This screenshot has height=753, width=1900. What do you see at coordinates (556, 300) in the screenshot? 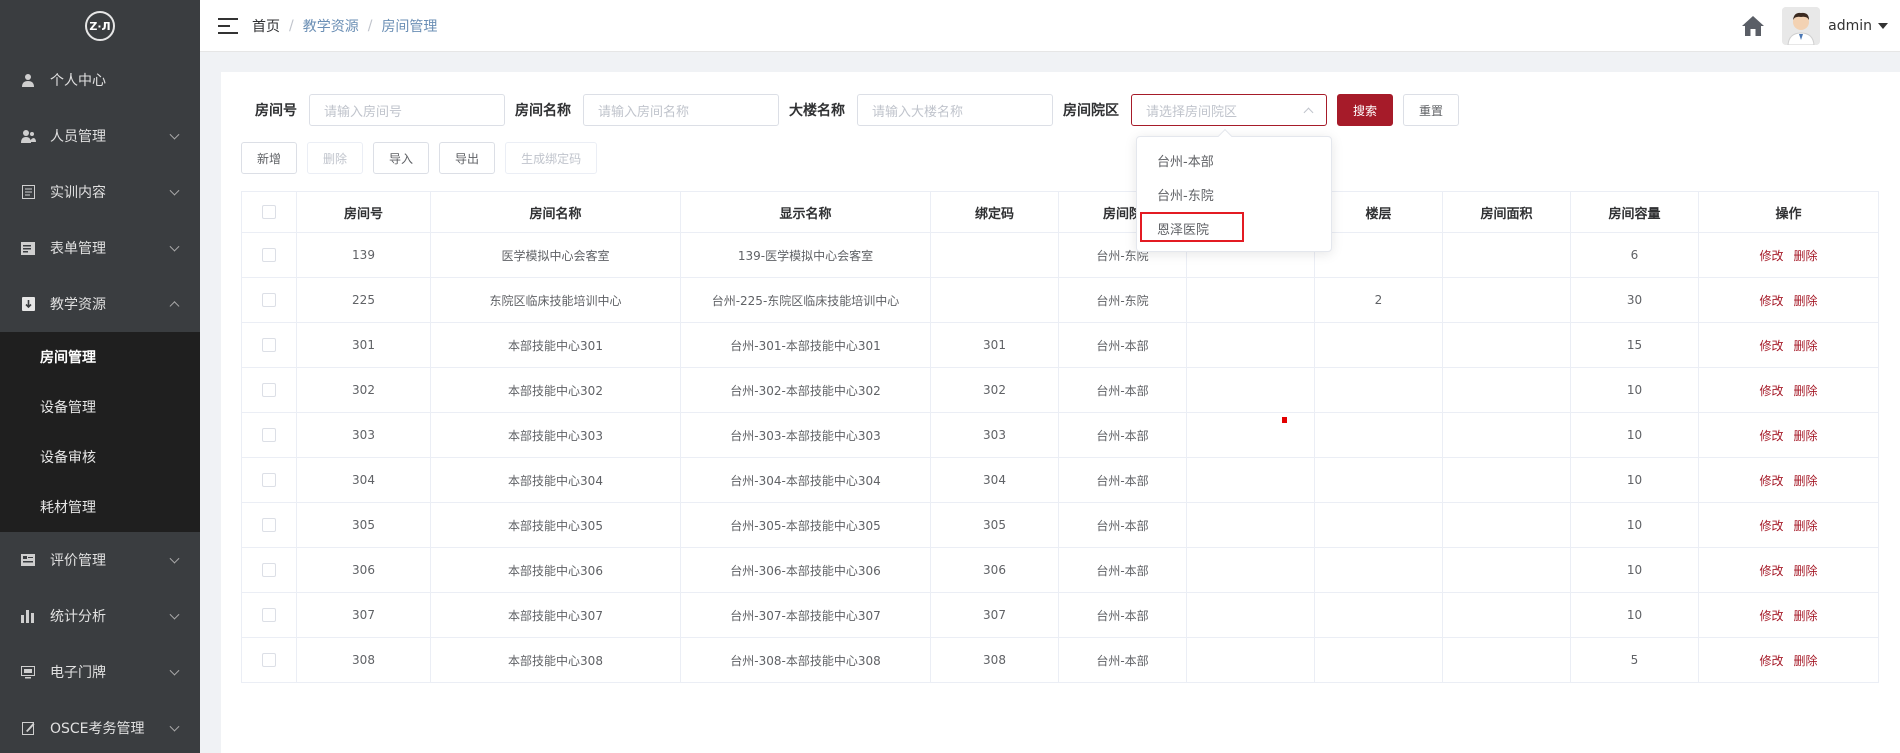
I see `table-cell-name: 东院区临床技能培训中心` at bounding box center [556, 300].